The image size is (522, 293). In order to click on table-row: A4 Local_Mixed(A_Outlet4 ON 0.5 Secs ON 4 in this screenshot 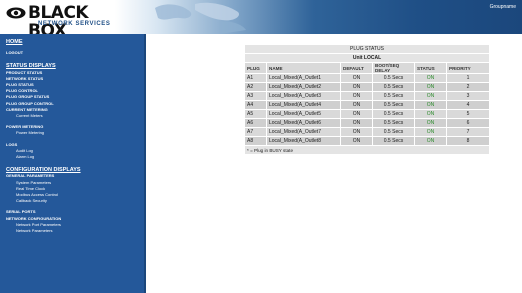, I will do `click(367, 105)`.